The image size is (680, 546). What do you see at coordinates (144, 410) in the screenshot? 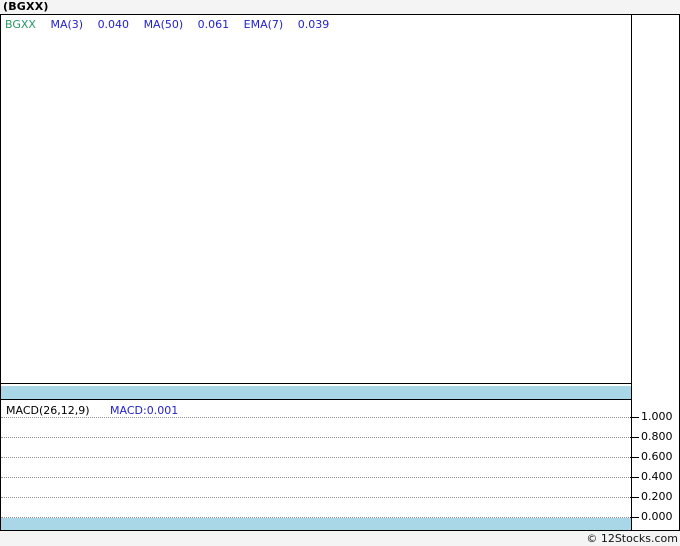
I see `macd-value-label: MACD:0.001` at bounding box center [144, 410].